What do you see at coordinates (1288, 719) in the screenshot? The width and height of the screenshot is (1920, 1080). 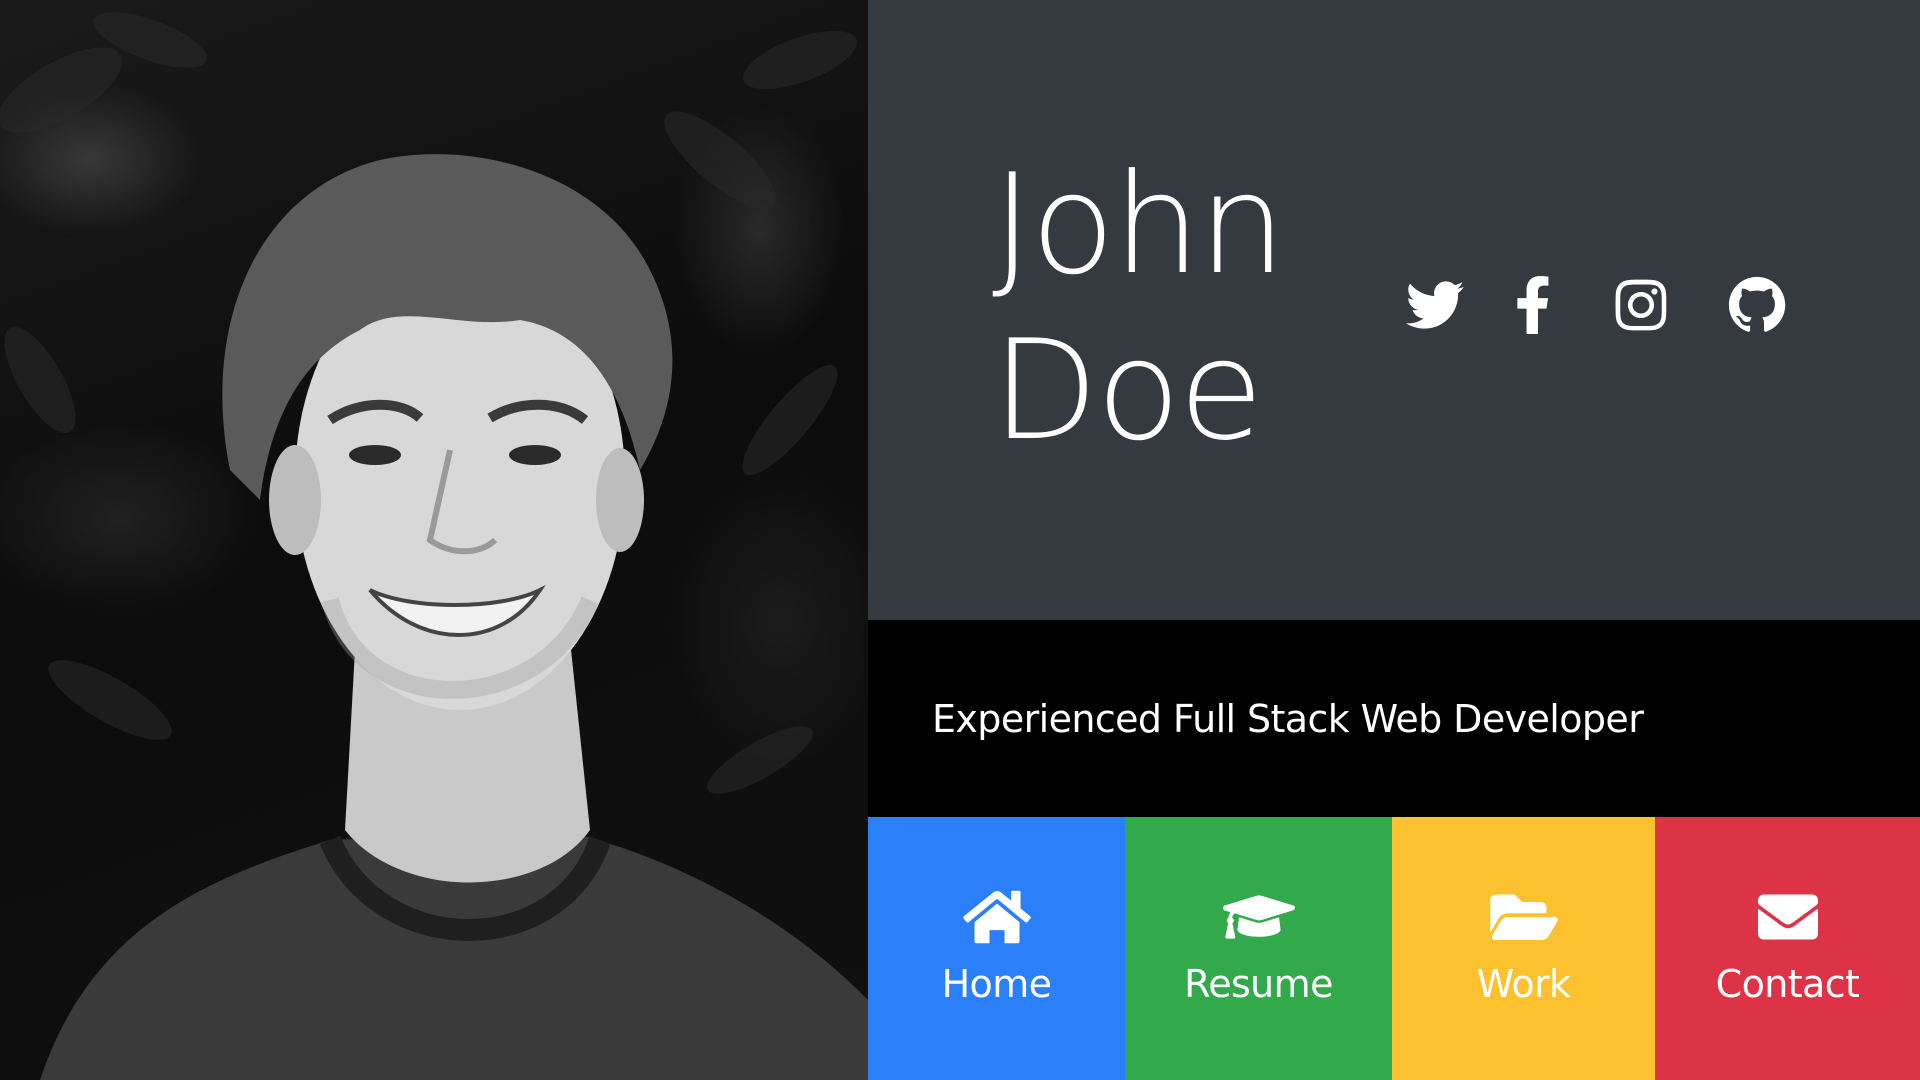 I see `tagline-text: Experienced Full Stack Web Developer` at bounding box center [1288, 719].